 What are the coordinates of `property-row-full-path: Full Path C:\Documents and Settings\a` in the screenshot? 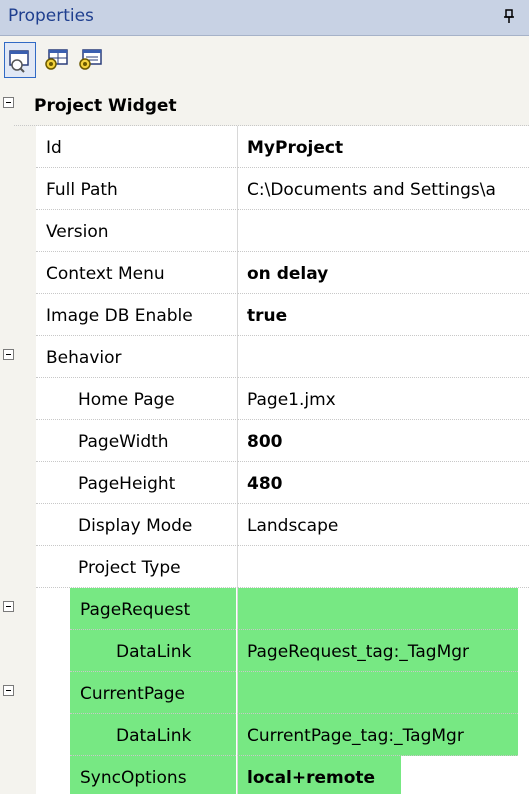 It's located at (264, 189).